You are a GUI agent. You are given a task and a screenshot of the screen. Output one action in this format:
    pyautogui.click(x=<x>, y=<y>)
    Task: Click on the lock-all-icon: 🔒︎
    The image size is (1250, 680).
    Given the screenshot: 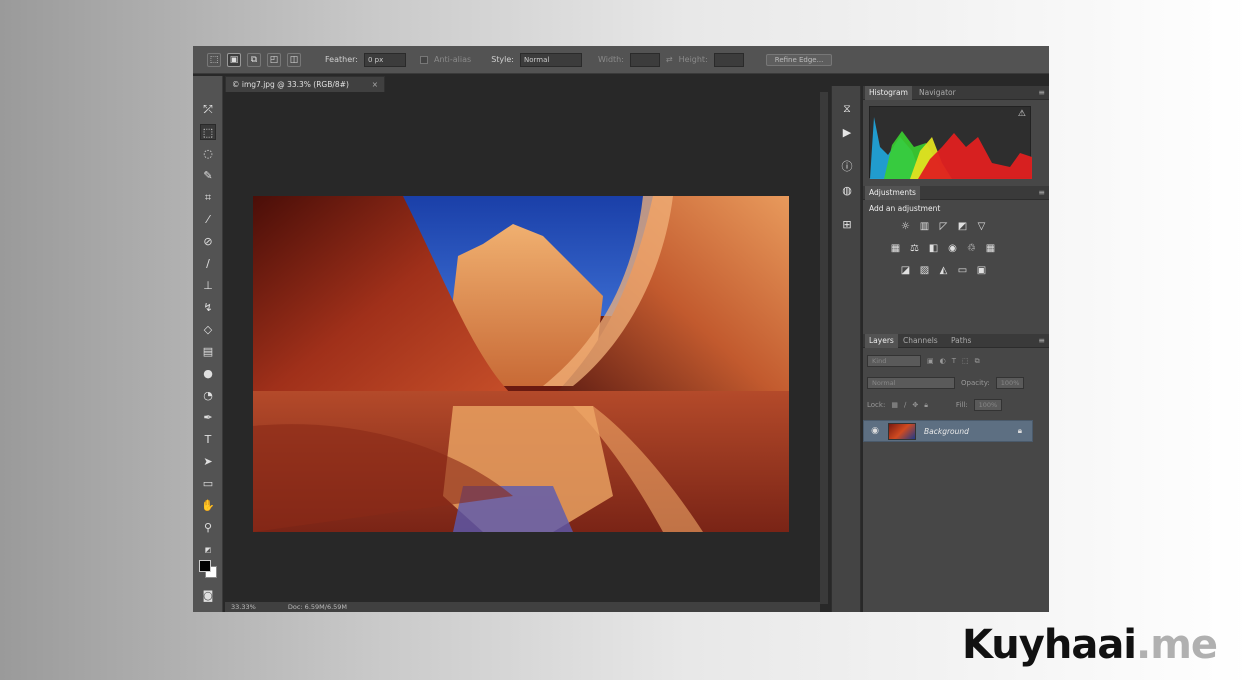 What is the action you would take?
    pyautogui.click(x=926, y=405)
    